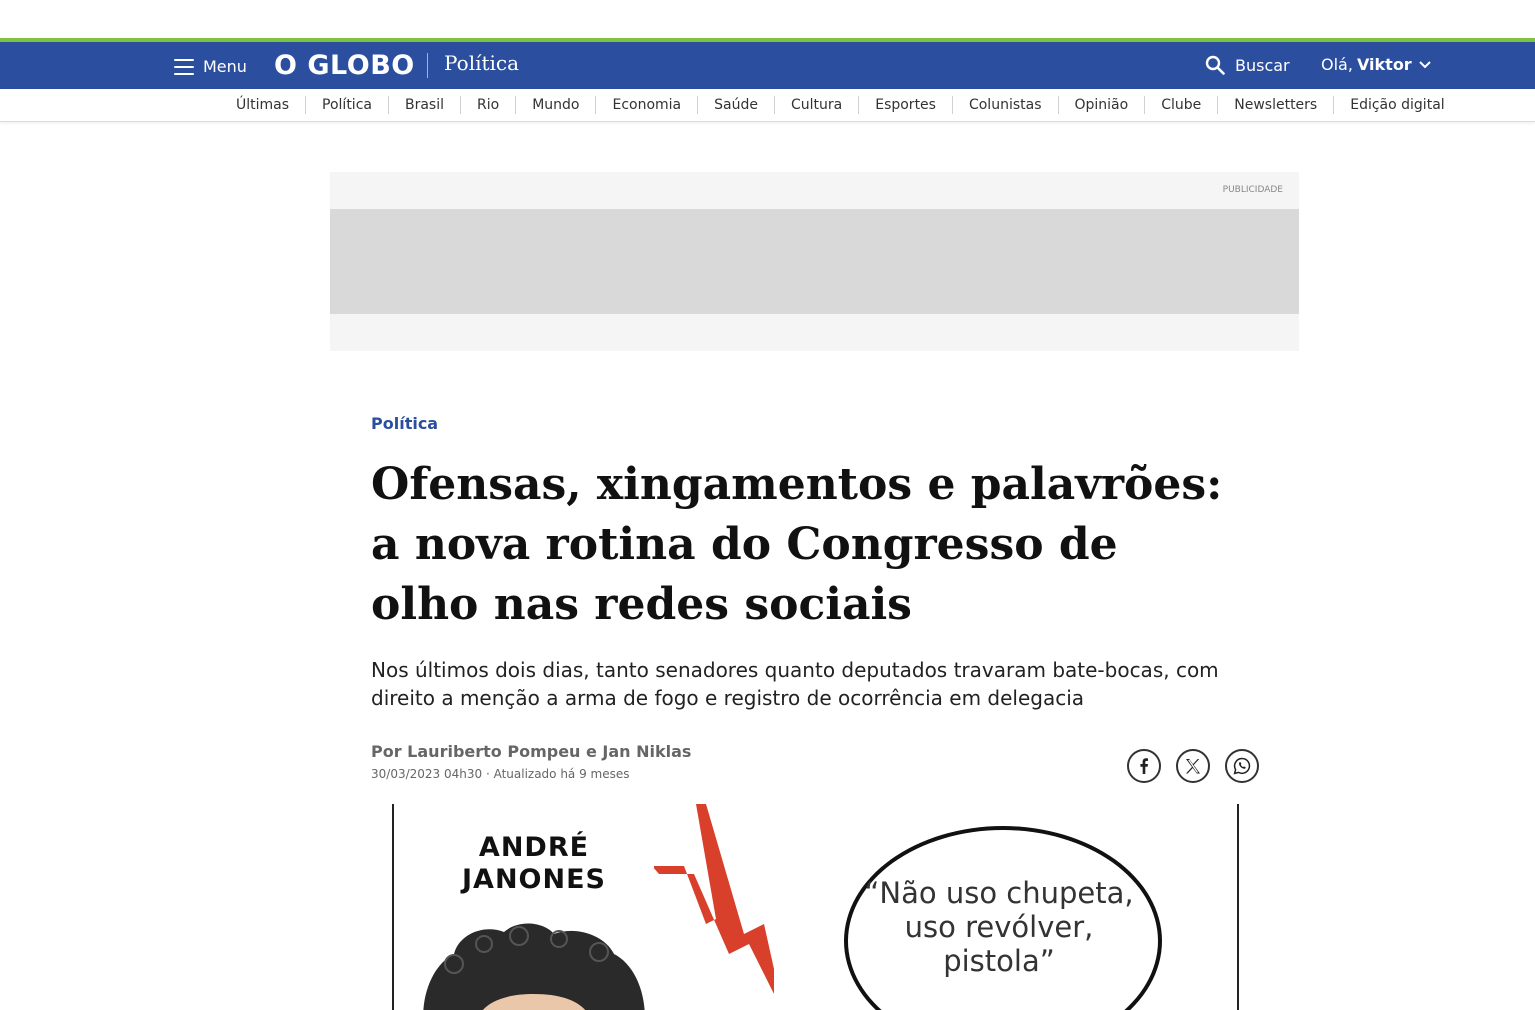 This screenshot has width=1535, height=1010. Describe the element at coordinates (555, 105) in the screenshot. I see `nav-item-mundo: Mundo` at that location.